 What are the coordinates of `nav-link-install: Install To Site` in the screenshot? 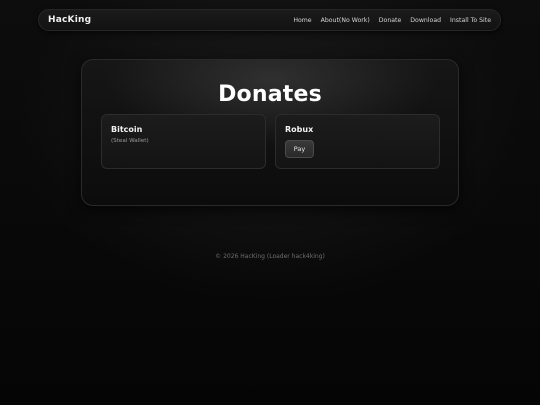 It's located at (470, 20).